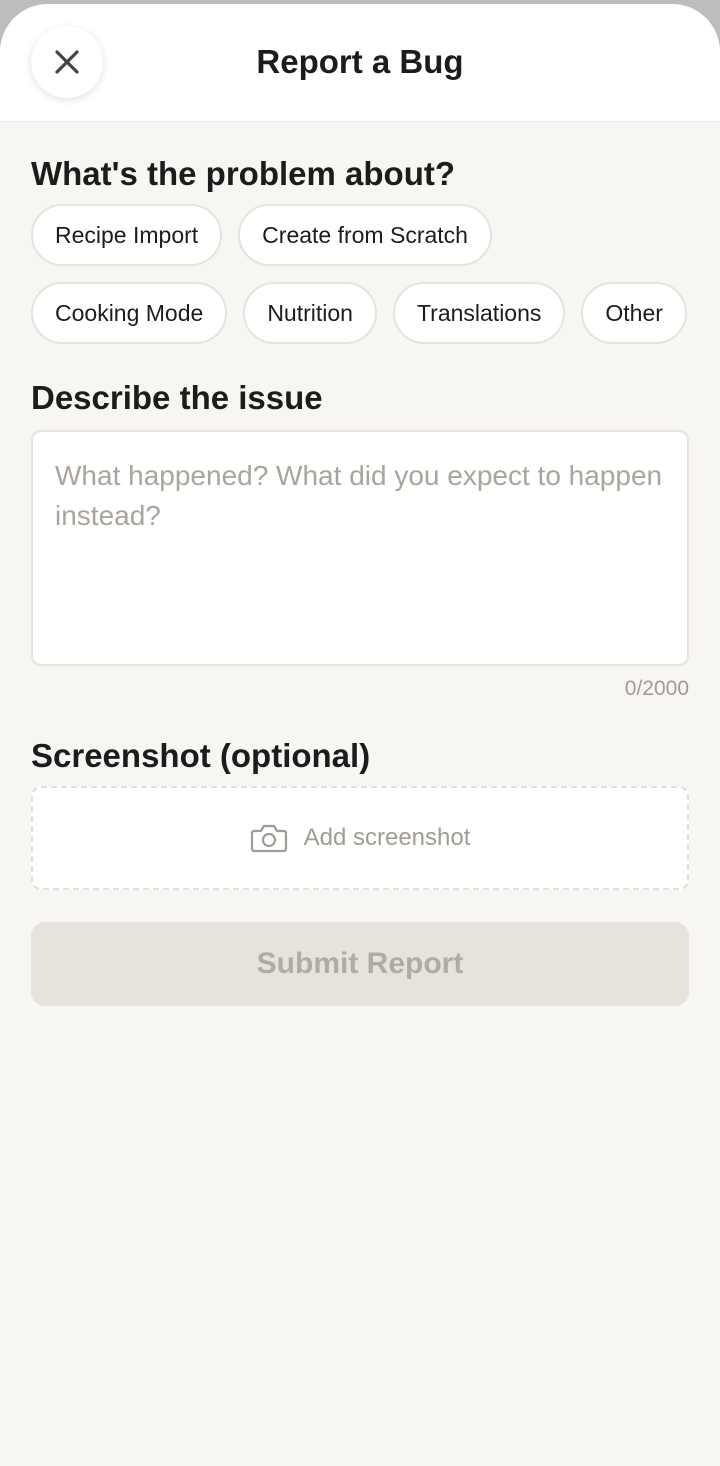 The width and height of the screenshot is (720, 1466). Describe the element at coordinates (177, 397) in the screenshot. I see `description-heading: Describe the issue` at that location.